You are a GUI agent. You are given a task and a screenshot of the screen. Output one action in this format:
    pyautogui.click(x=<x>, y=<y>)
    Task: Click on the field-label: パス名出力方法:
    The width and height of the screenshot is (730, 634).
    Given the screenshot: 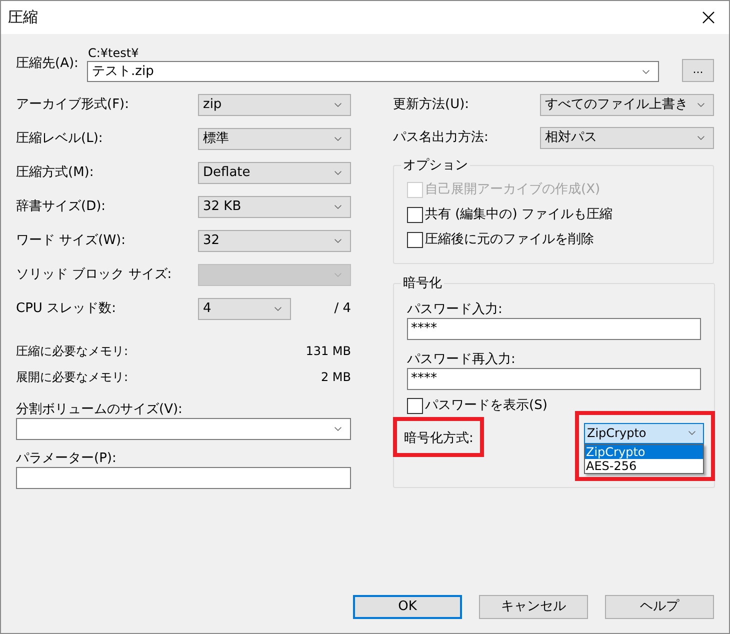 What is the action you would take?
    pyautogui.click(x=440, y=137)
    